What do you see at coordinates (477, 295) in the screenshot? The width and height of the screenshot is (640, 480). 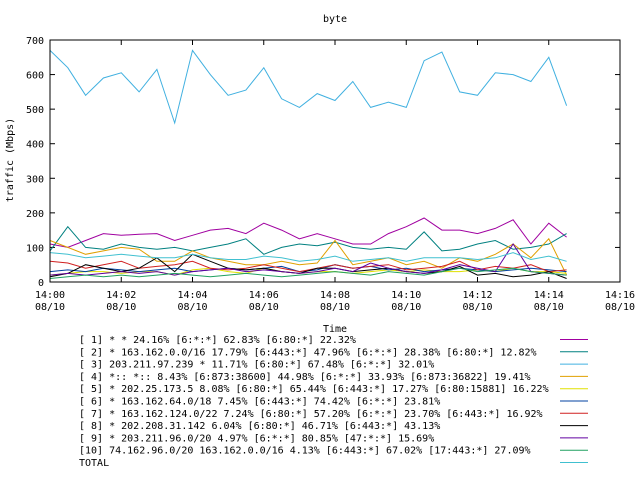 I see `x-tick-time-label: 14:12` at bounding box center [477, 295].